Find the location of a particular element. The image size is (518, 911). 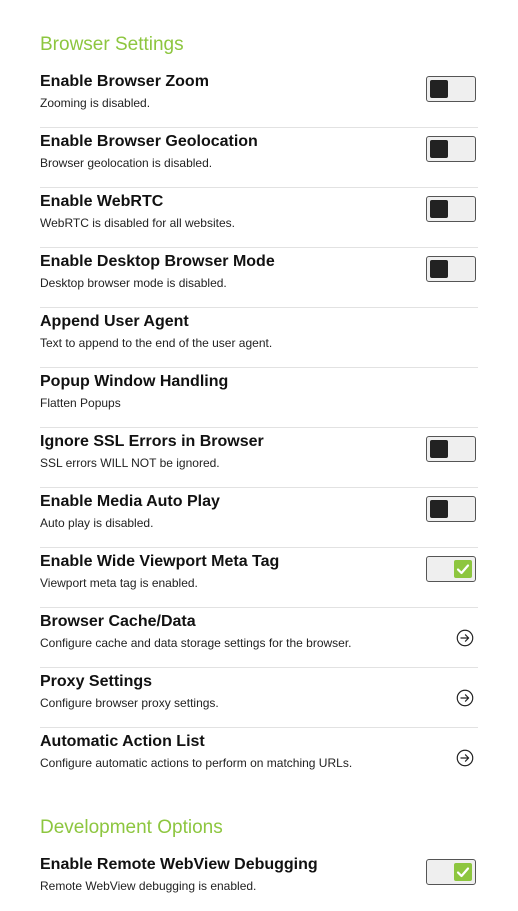

setting-subtitle: SSL errors WILL NOT be ignored. is located at coordinates (130, 463).